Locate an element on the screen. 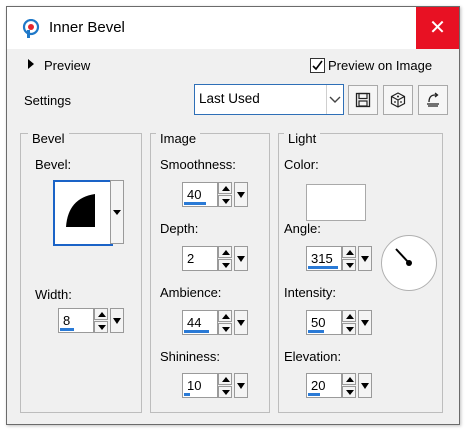  preview-on-image-label: Preview on Image is located at coordinates (380, 65).